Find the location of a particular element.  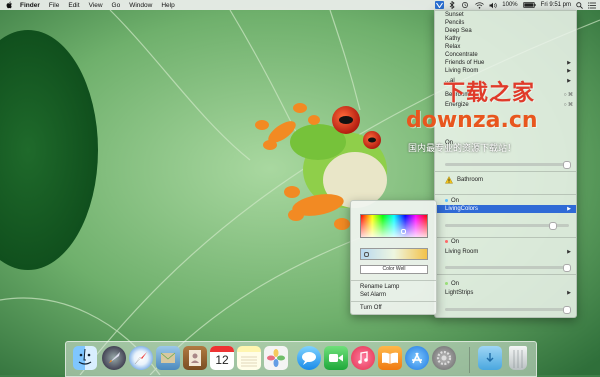

dock-divider is located at coordinates (469, 360).